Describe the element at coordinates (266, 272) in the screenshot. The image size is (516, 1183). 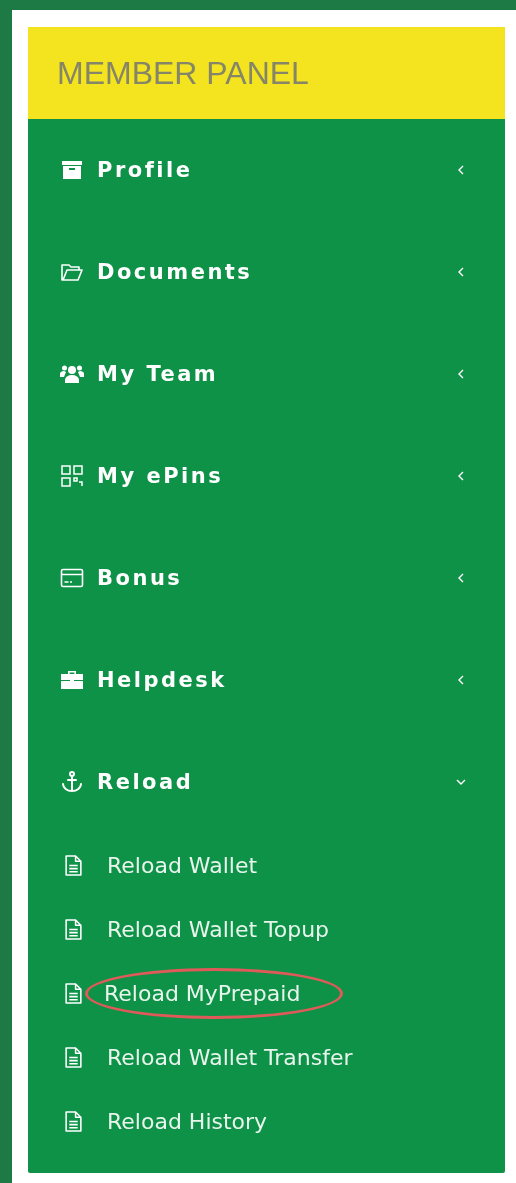
I see `menu-item: Documents` at that location.